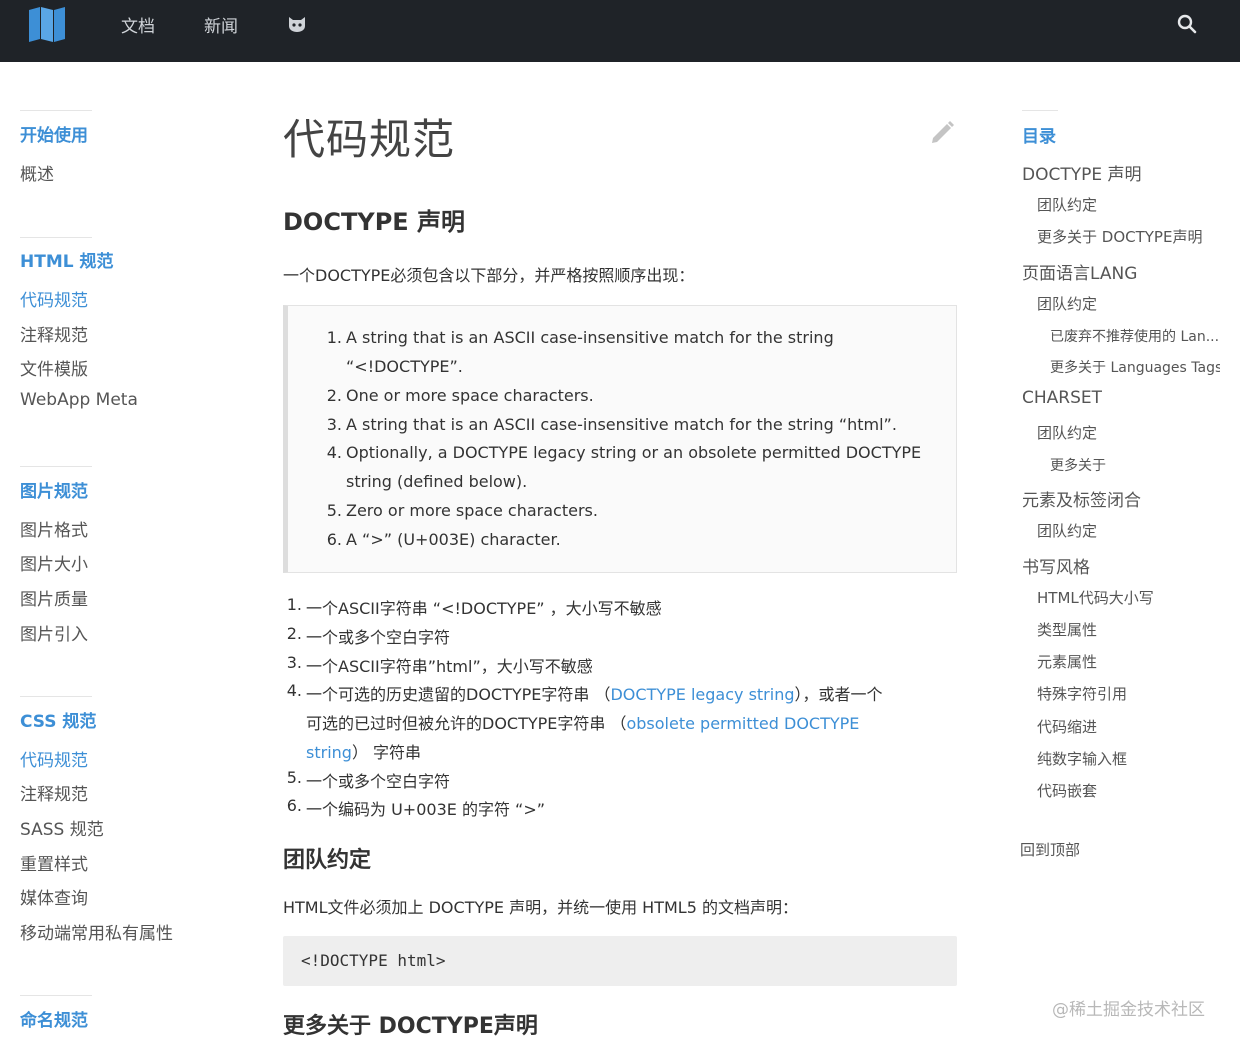 The height and width of the screenshot is (1043, 1240). Describe the element at coordinates (221, 24) in the screenshot. I see `nav-news-link: 新闻` at that location.